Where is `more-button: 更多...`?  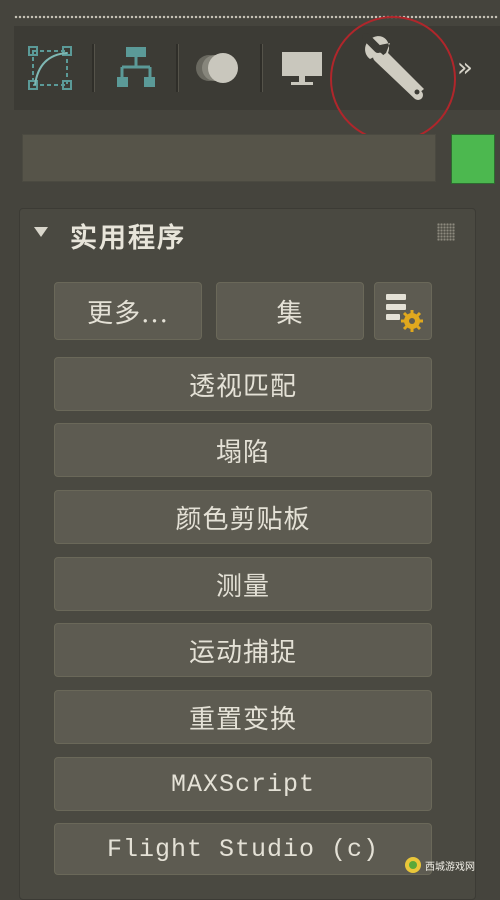
more-button: 更多... is located at coordinates (128, 311).